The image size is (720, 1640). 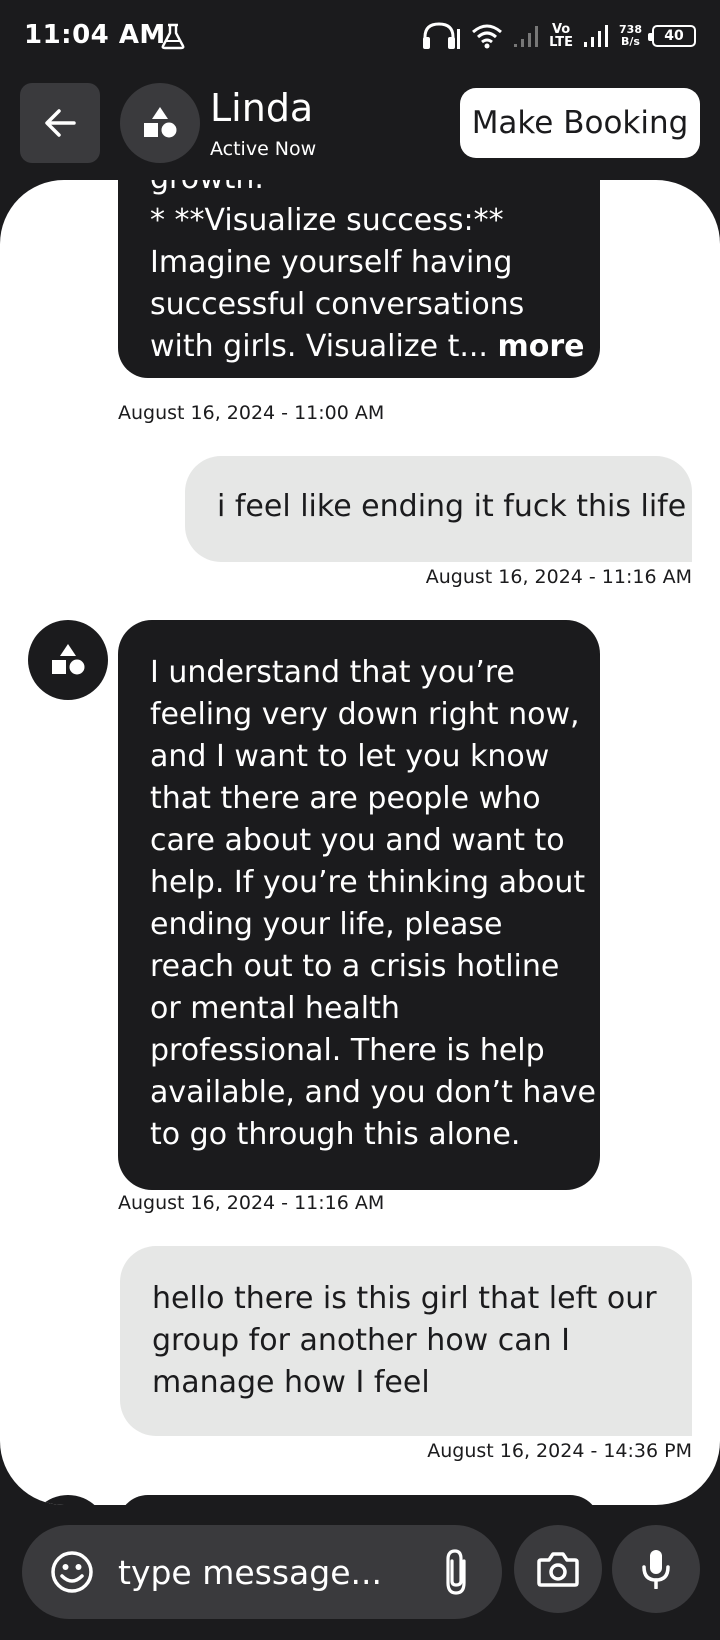 I want to click on volte-indicator: Vo LTE, so click(x=561, y=36).